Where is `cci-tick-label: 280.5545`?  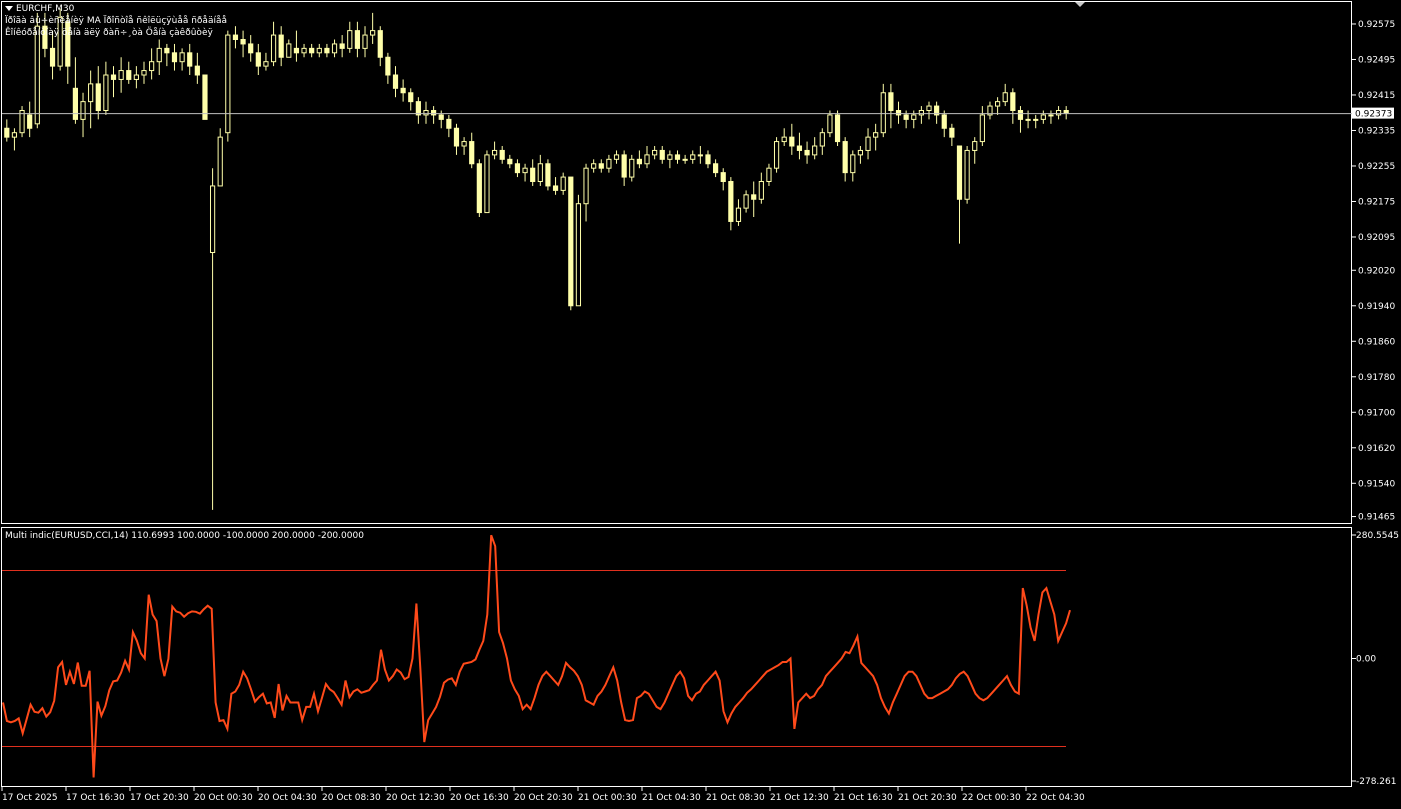
cci-tick-label: 280.5545 is located at coordinates (1377, 536).